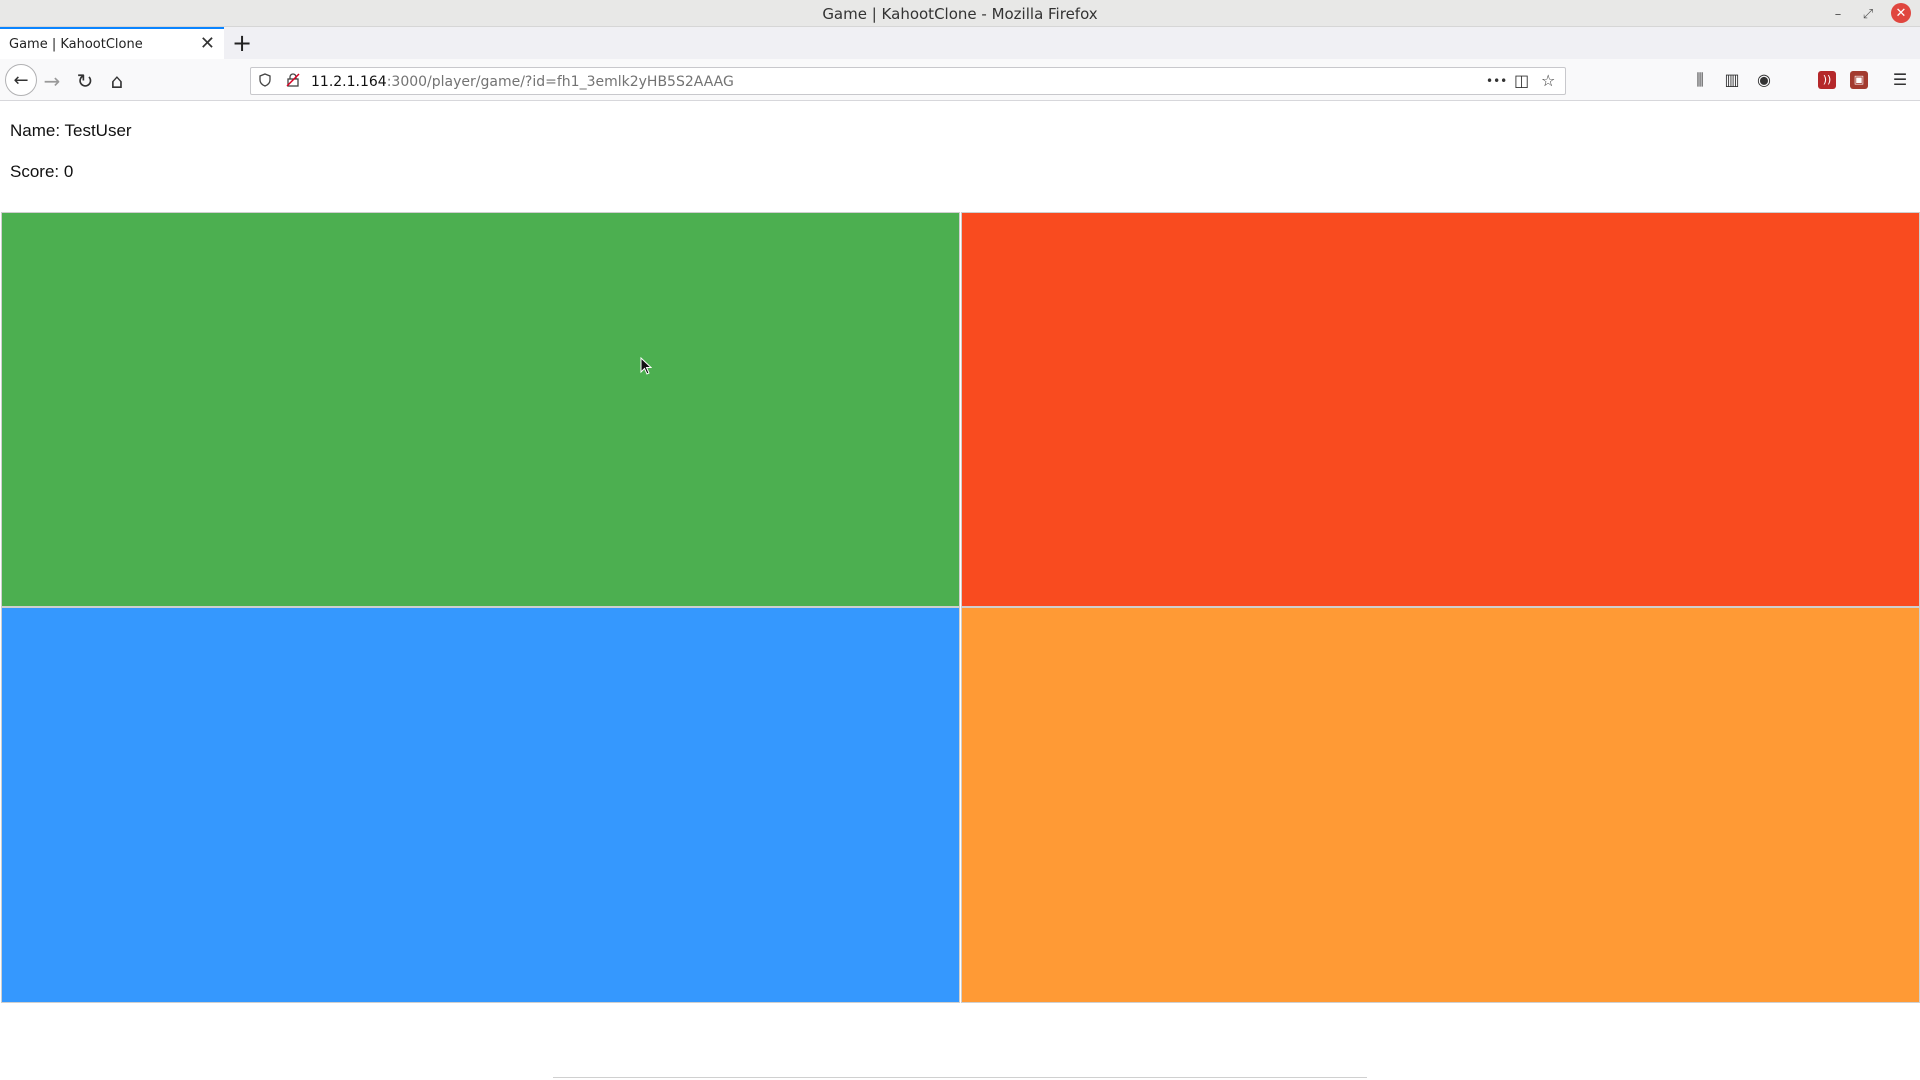  I want to click on library-icon: ⫼, so click(1700, 81).